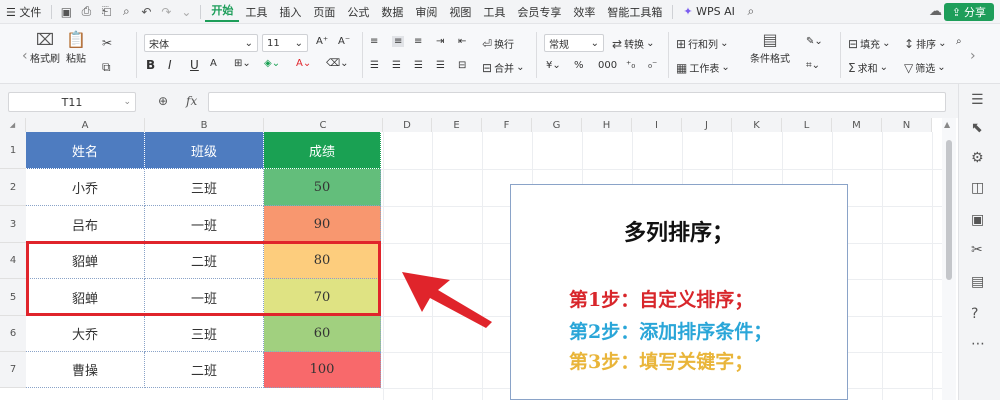 This screenshot has width=1000, height=400. I want to click on scroll-up-icon: ▲, so click(947, 124).